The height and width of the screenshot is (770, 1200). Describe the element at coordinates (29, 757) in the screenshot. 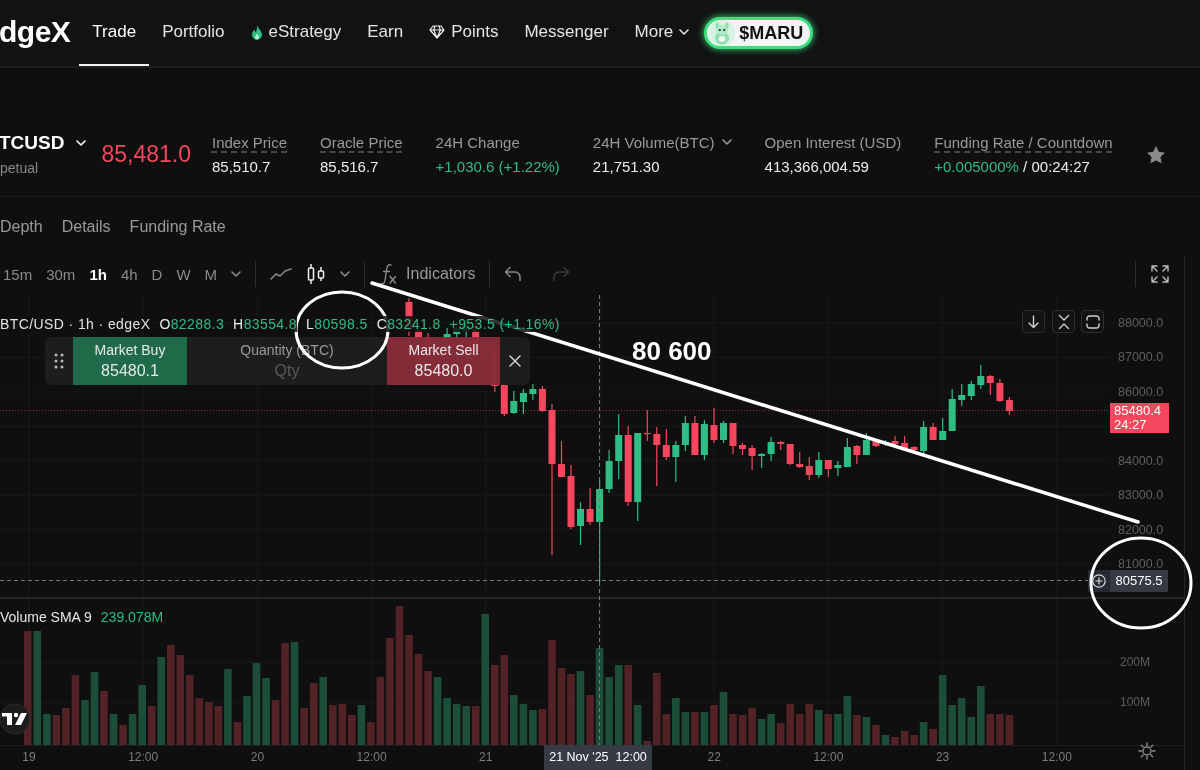

I see `time-axis-label: 19` at that location.